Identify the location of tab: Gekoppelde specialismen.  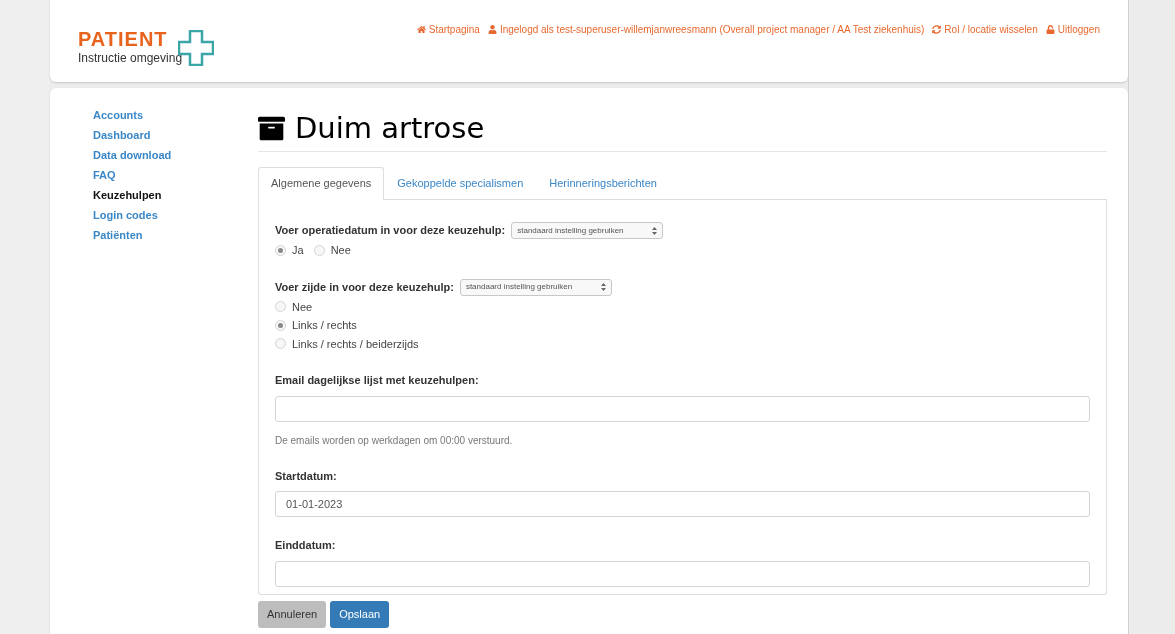
(460, 183).